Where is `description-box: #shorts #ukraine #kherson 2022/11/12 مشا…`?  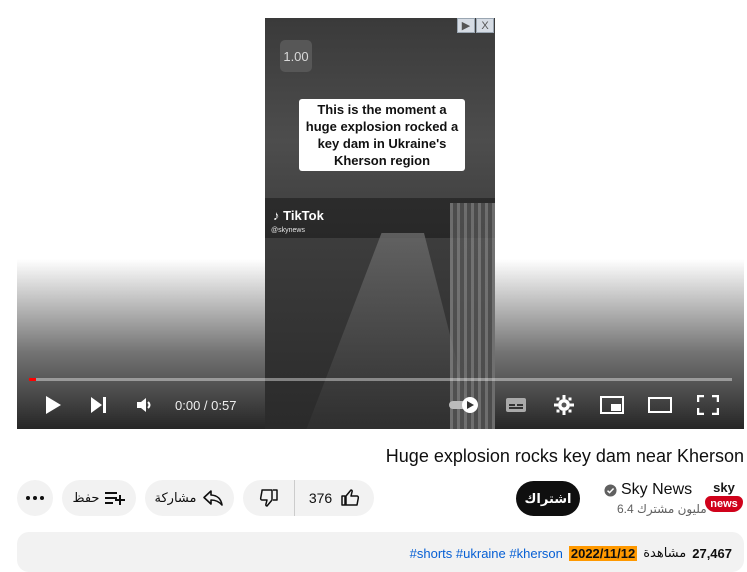 description-box: #shorts #ukraine #kherson 2022/11/12 مشا… is located at coordinates (380, 552).